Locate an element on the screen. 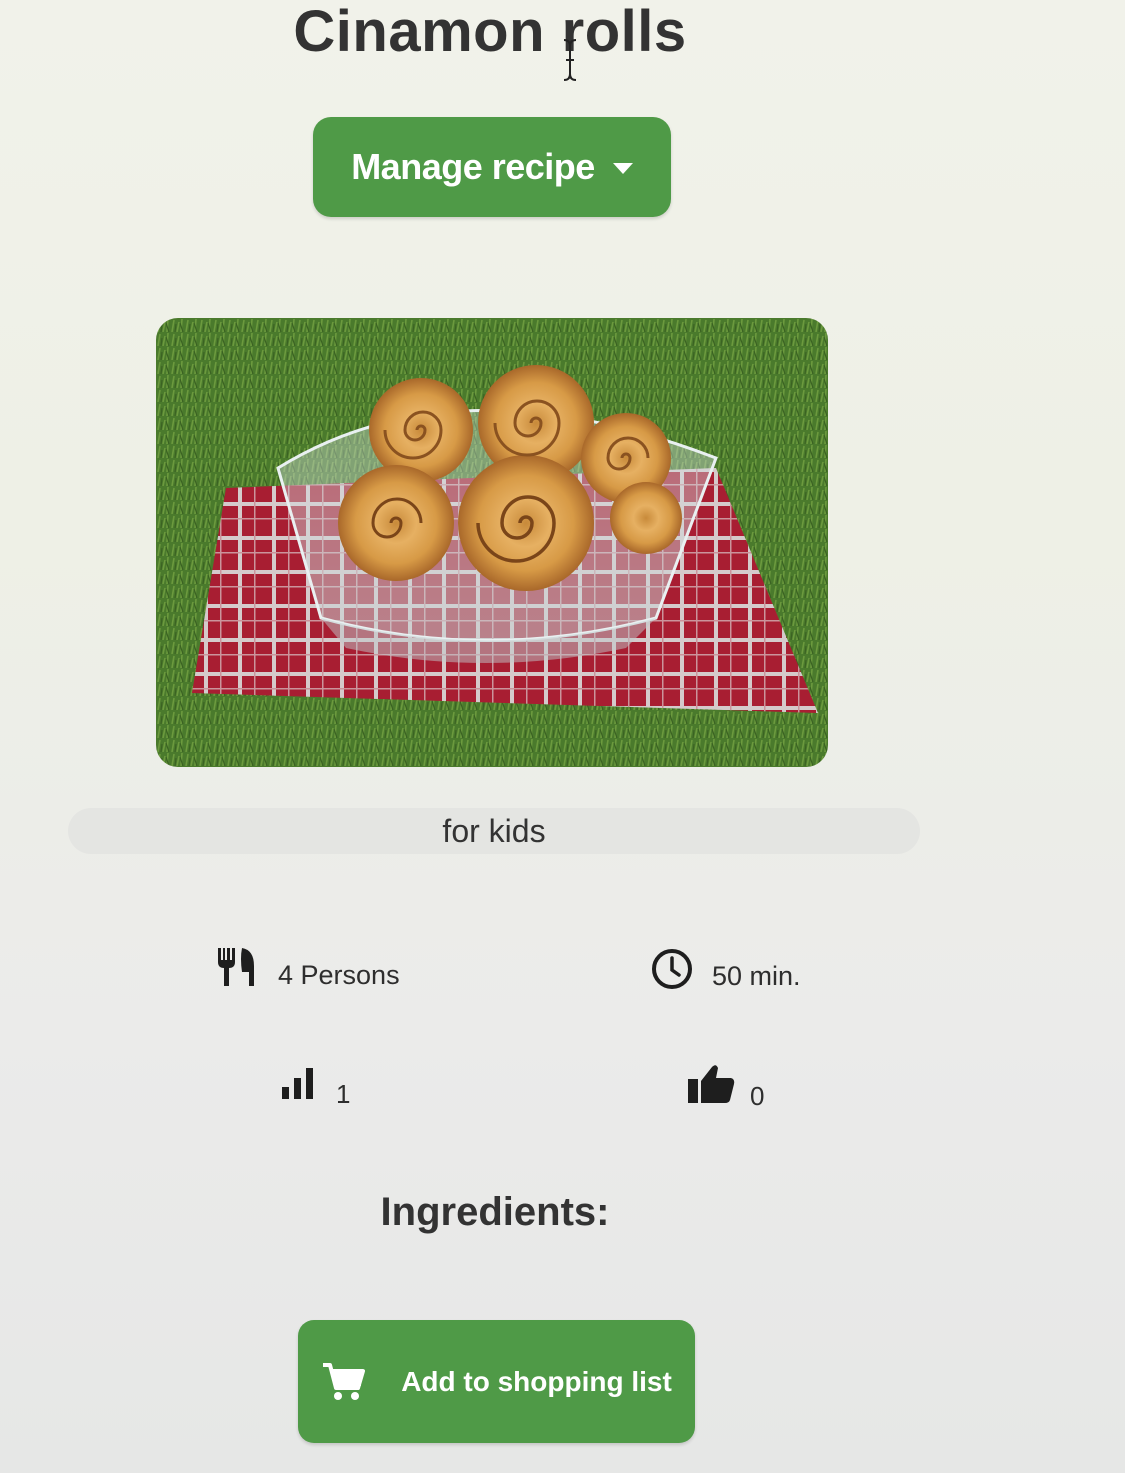  manage-recipe-label: Manage recipe is located at coordinates (473, 166).